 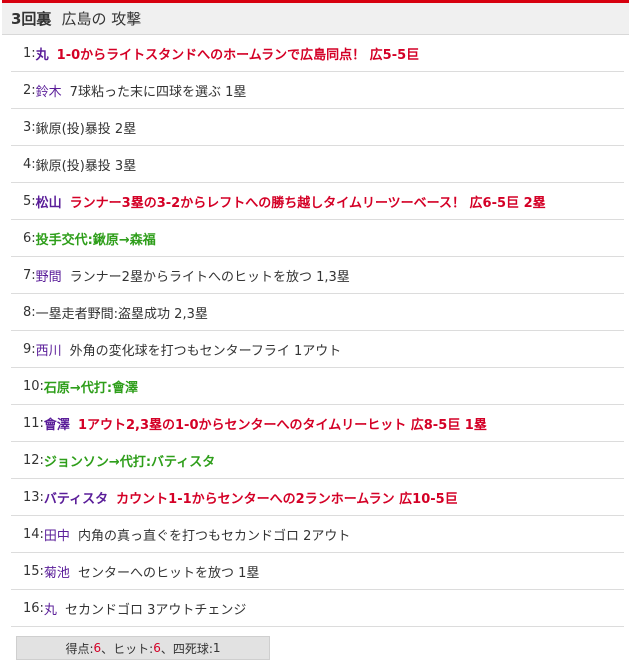 I want to click on walks-label: 四死球:, so click(x=192, y=648).